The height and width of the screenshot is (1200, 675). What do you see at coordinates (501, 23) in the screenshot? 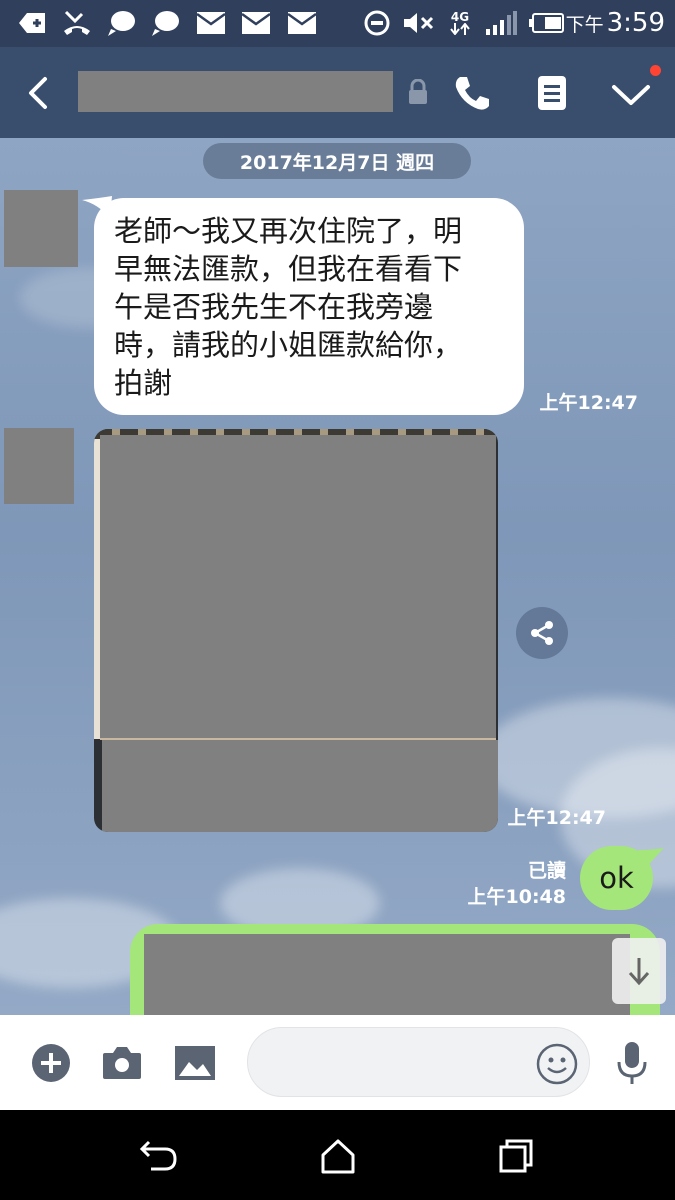
I see `signal-icon` at bounding box center [501, 23].